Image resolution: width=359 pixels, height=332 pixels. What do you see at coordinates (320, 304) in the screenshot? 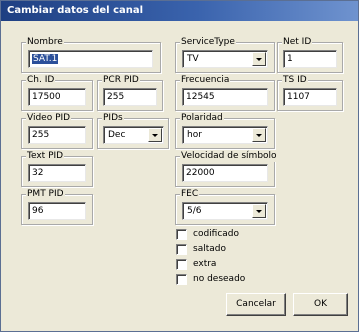
I see `ok-button: OK` at bounding box center [320, 304].